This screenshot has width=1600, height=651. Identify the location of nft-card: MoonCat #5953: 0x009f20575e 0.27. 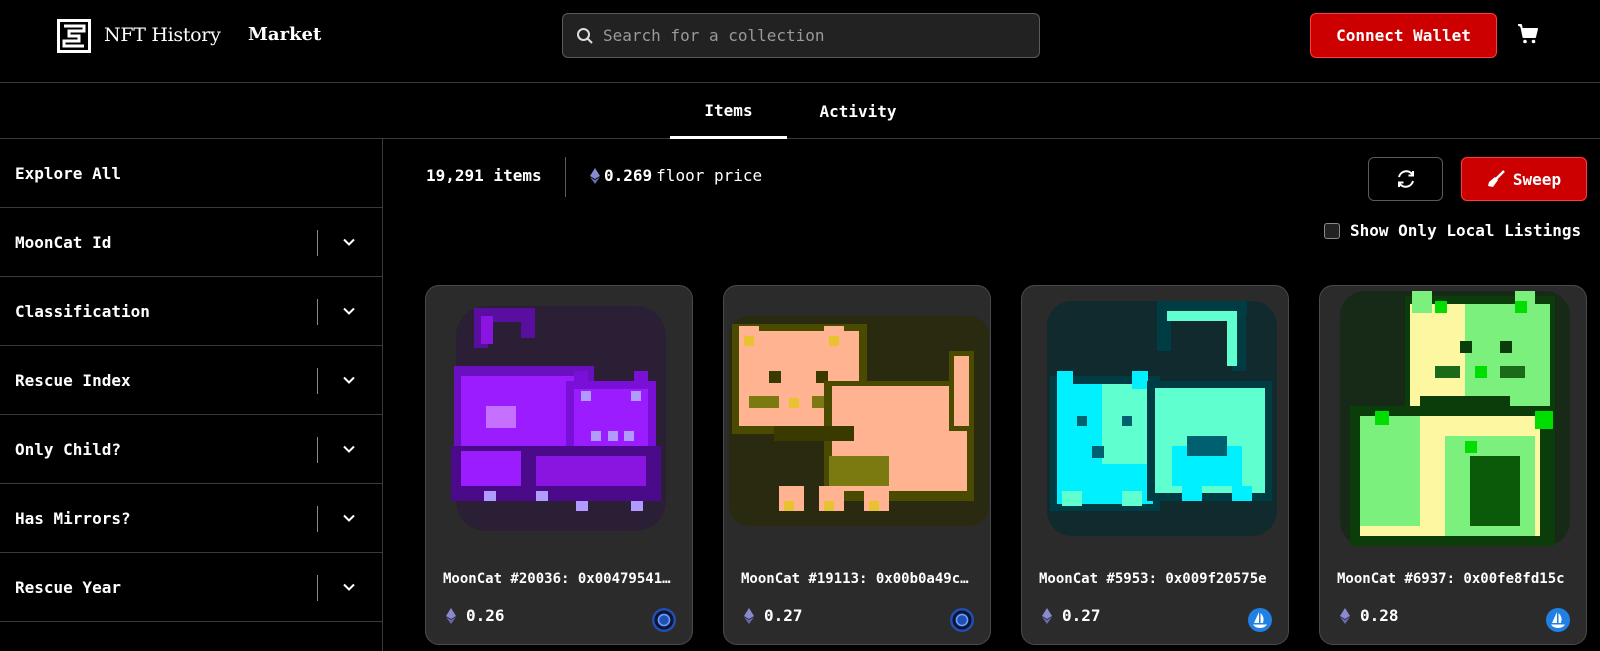
(1155, 465).